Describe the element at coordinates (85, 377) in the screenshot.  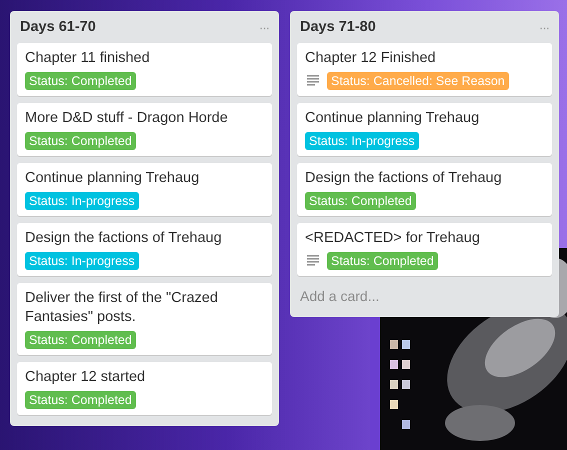
I see `card-title: Chapter 12 started` at that location.